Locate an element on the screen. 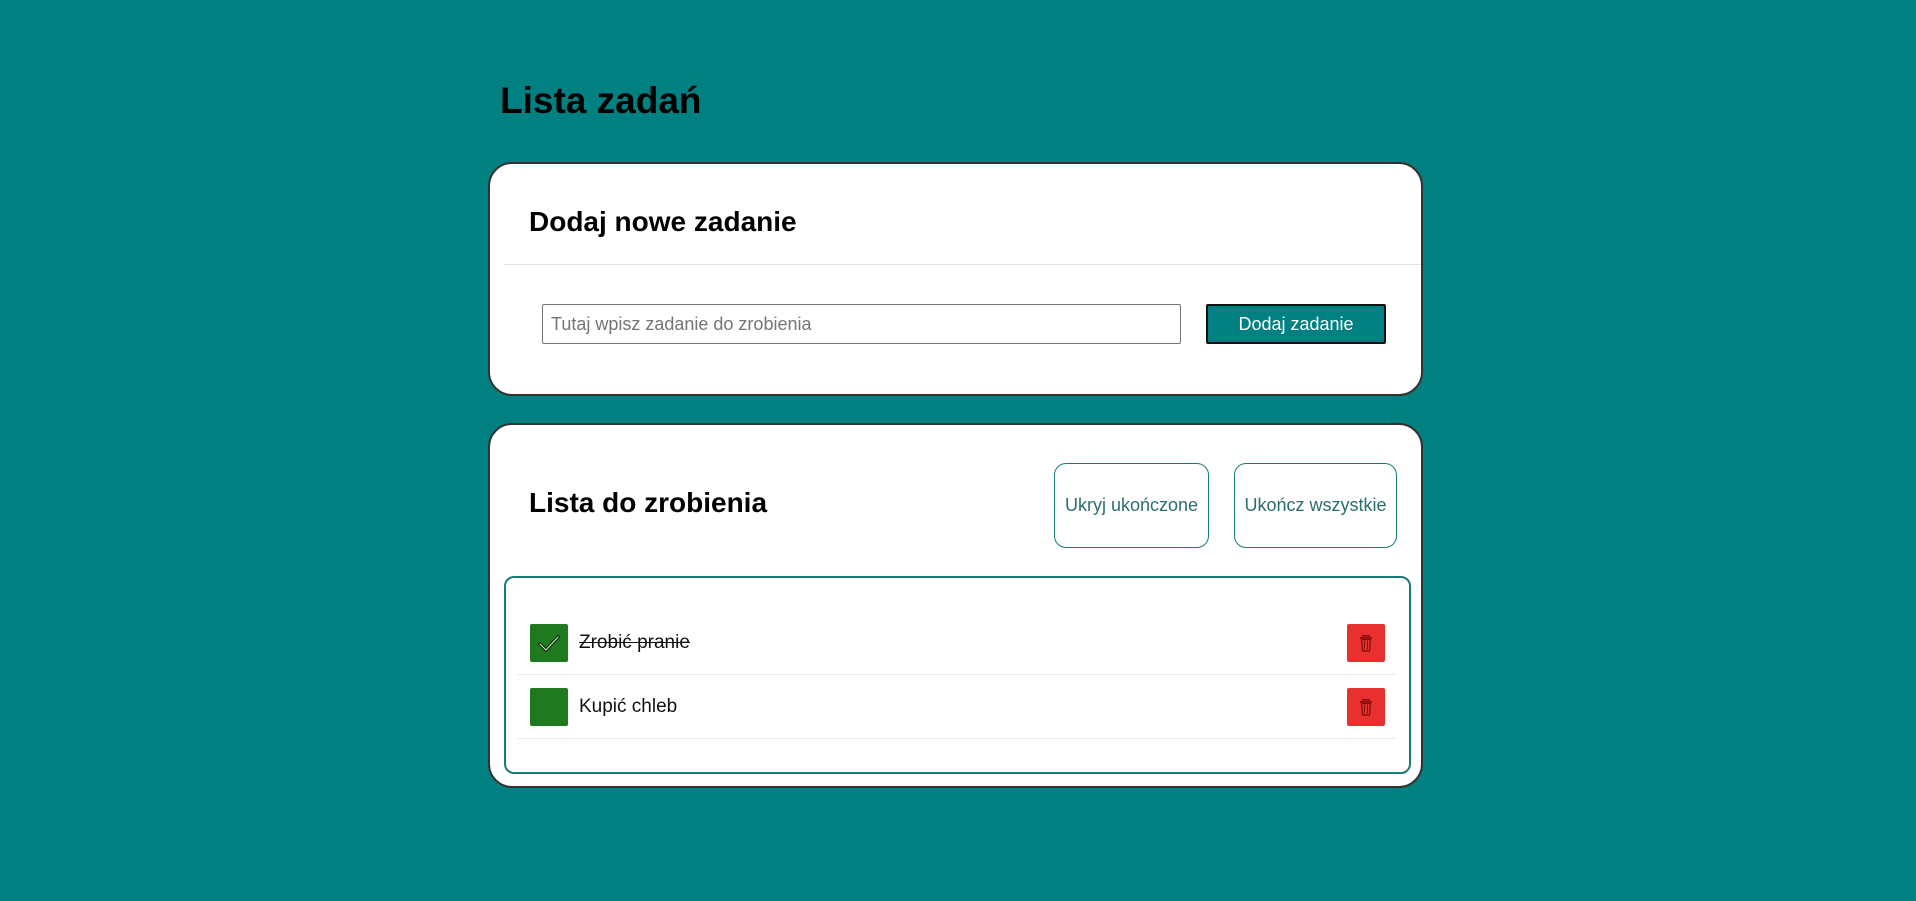 This screenshot has width=1916, height=901. task-item: Kupić chleb is located at coordinates (957, 707).